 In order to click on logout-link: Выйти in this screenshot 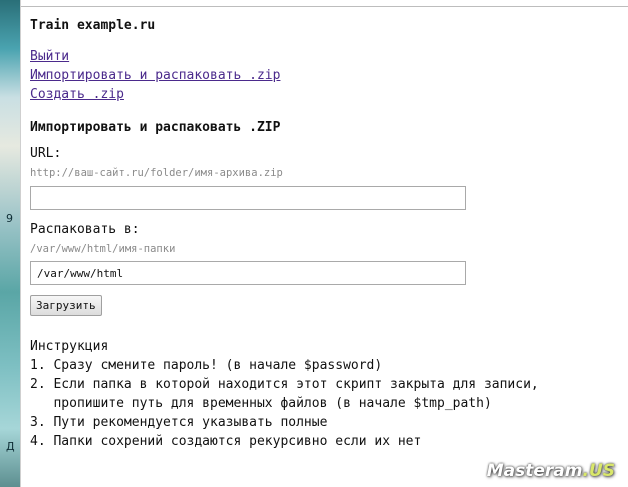, I will do `click(155, 56)`.